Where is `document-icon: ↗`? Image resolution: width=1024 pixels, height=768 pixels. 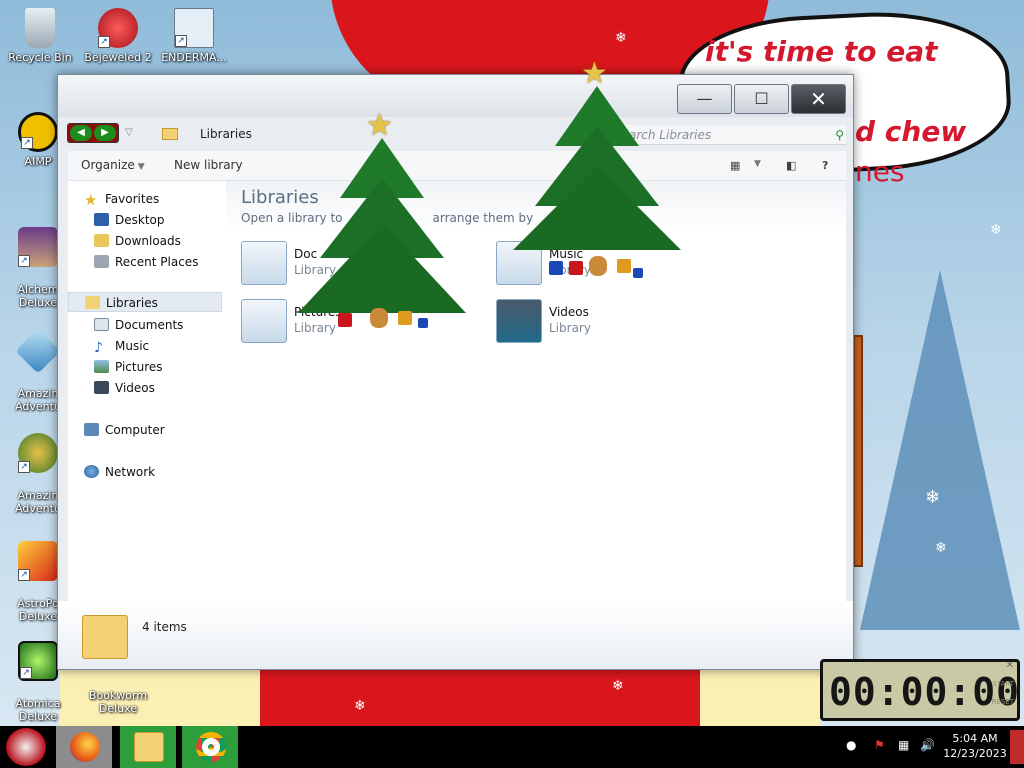
document-icon: ↗ is located at coordinates (194, 28).